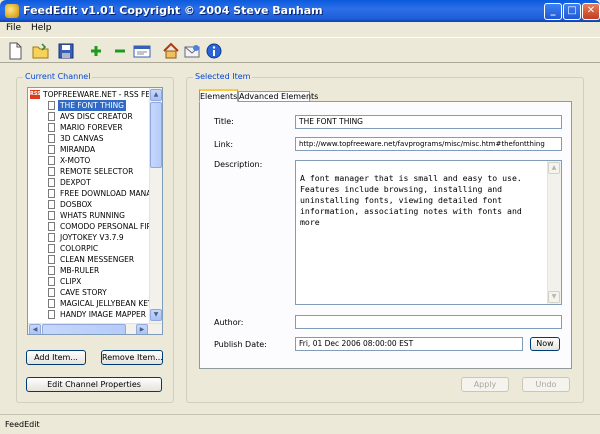  Describe the element at coordinates (83, 292) in the screenshot. I see `tree-item-label: CAVE STORY` at that location.